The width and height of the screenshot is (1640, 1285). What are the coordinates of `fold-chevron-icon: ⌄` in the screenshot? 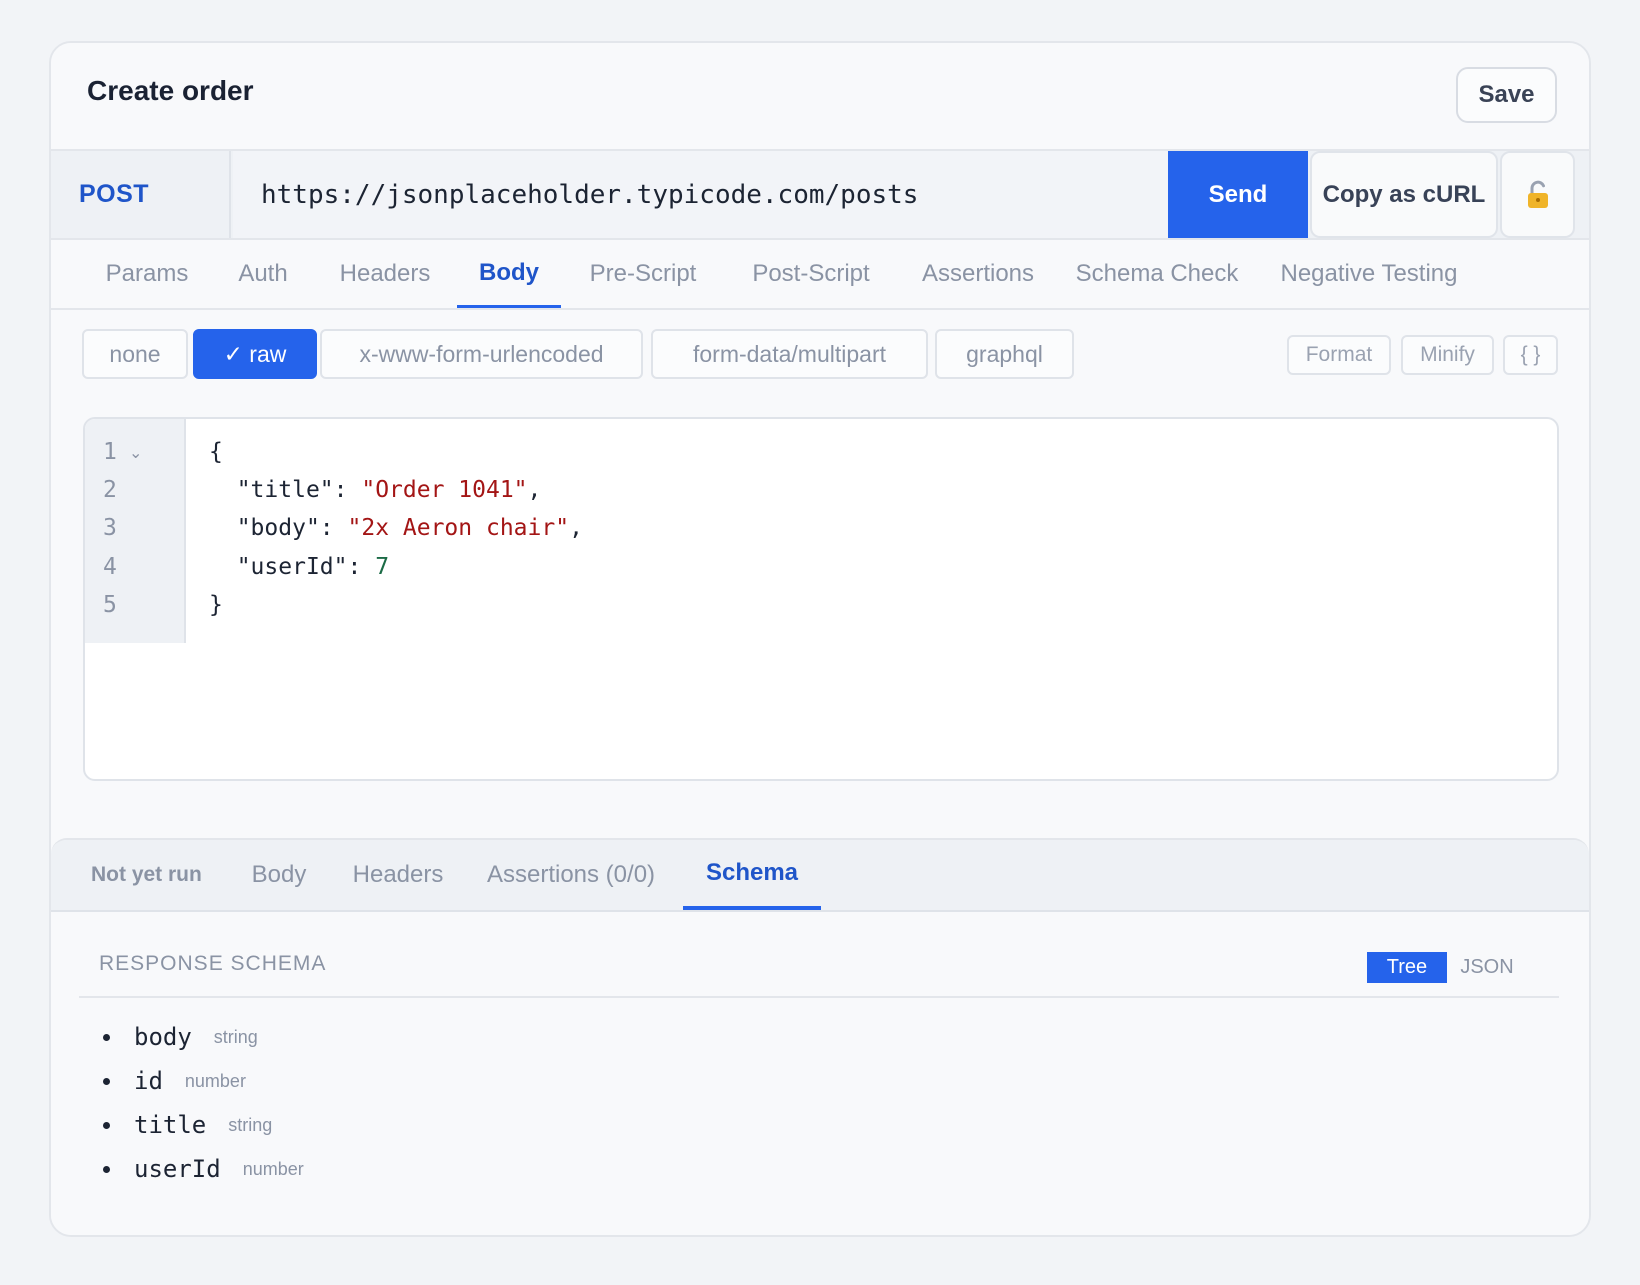 It's located at (135, 453).